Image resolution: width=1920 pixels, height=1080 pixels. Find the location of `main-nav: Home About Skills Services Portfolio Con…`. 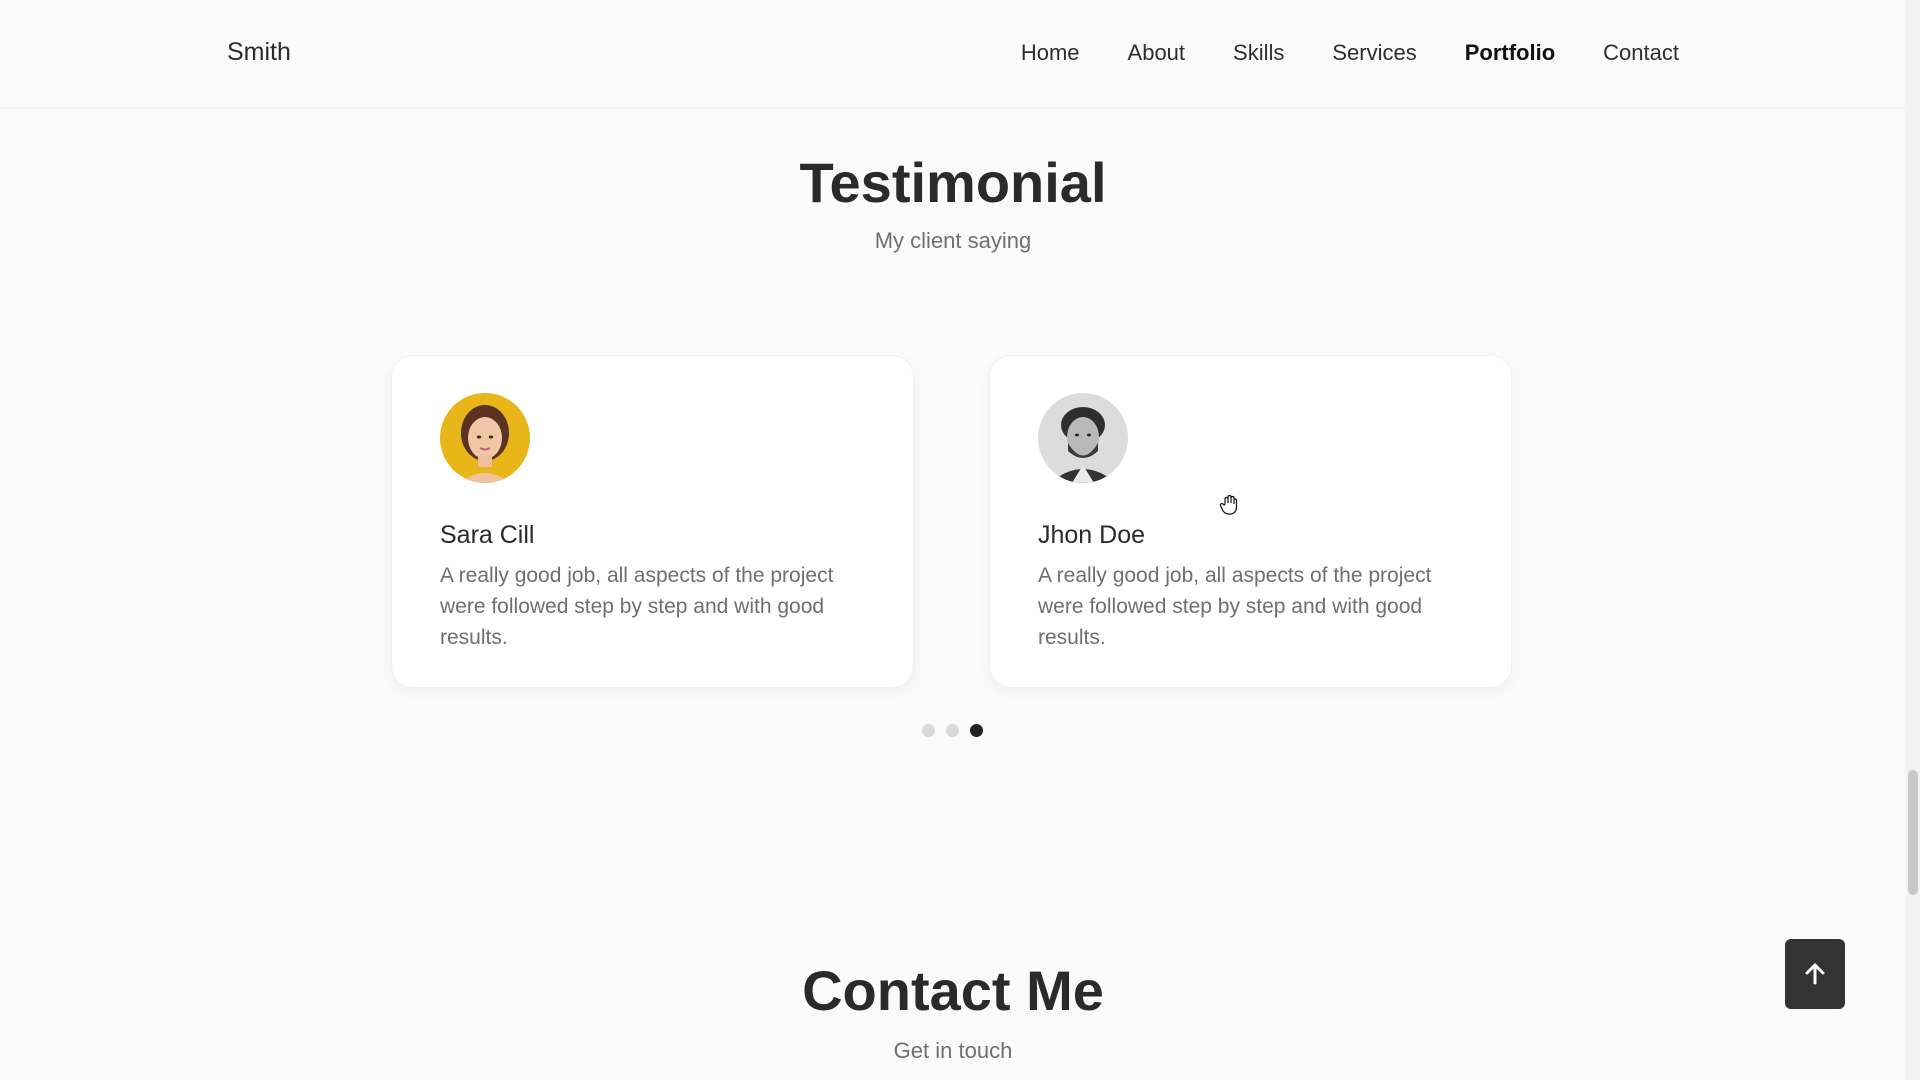

main-nav: Home About Skills Services Portfolio Con… is located at coordinates (1350, 53).